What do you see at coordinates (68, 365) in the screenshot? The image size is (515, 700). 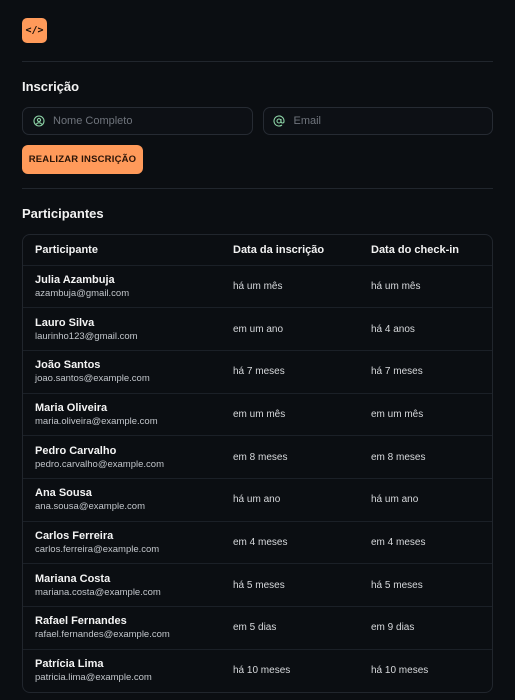 I see `participant-name: João Santos` at bounding box center [68, 365].